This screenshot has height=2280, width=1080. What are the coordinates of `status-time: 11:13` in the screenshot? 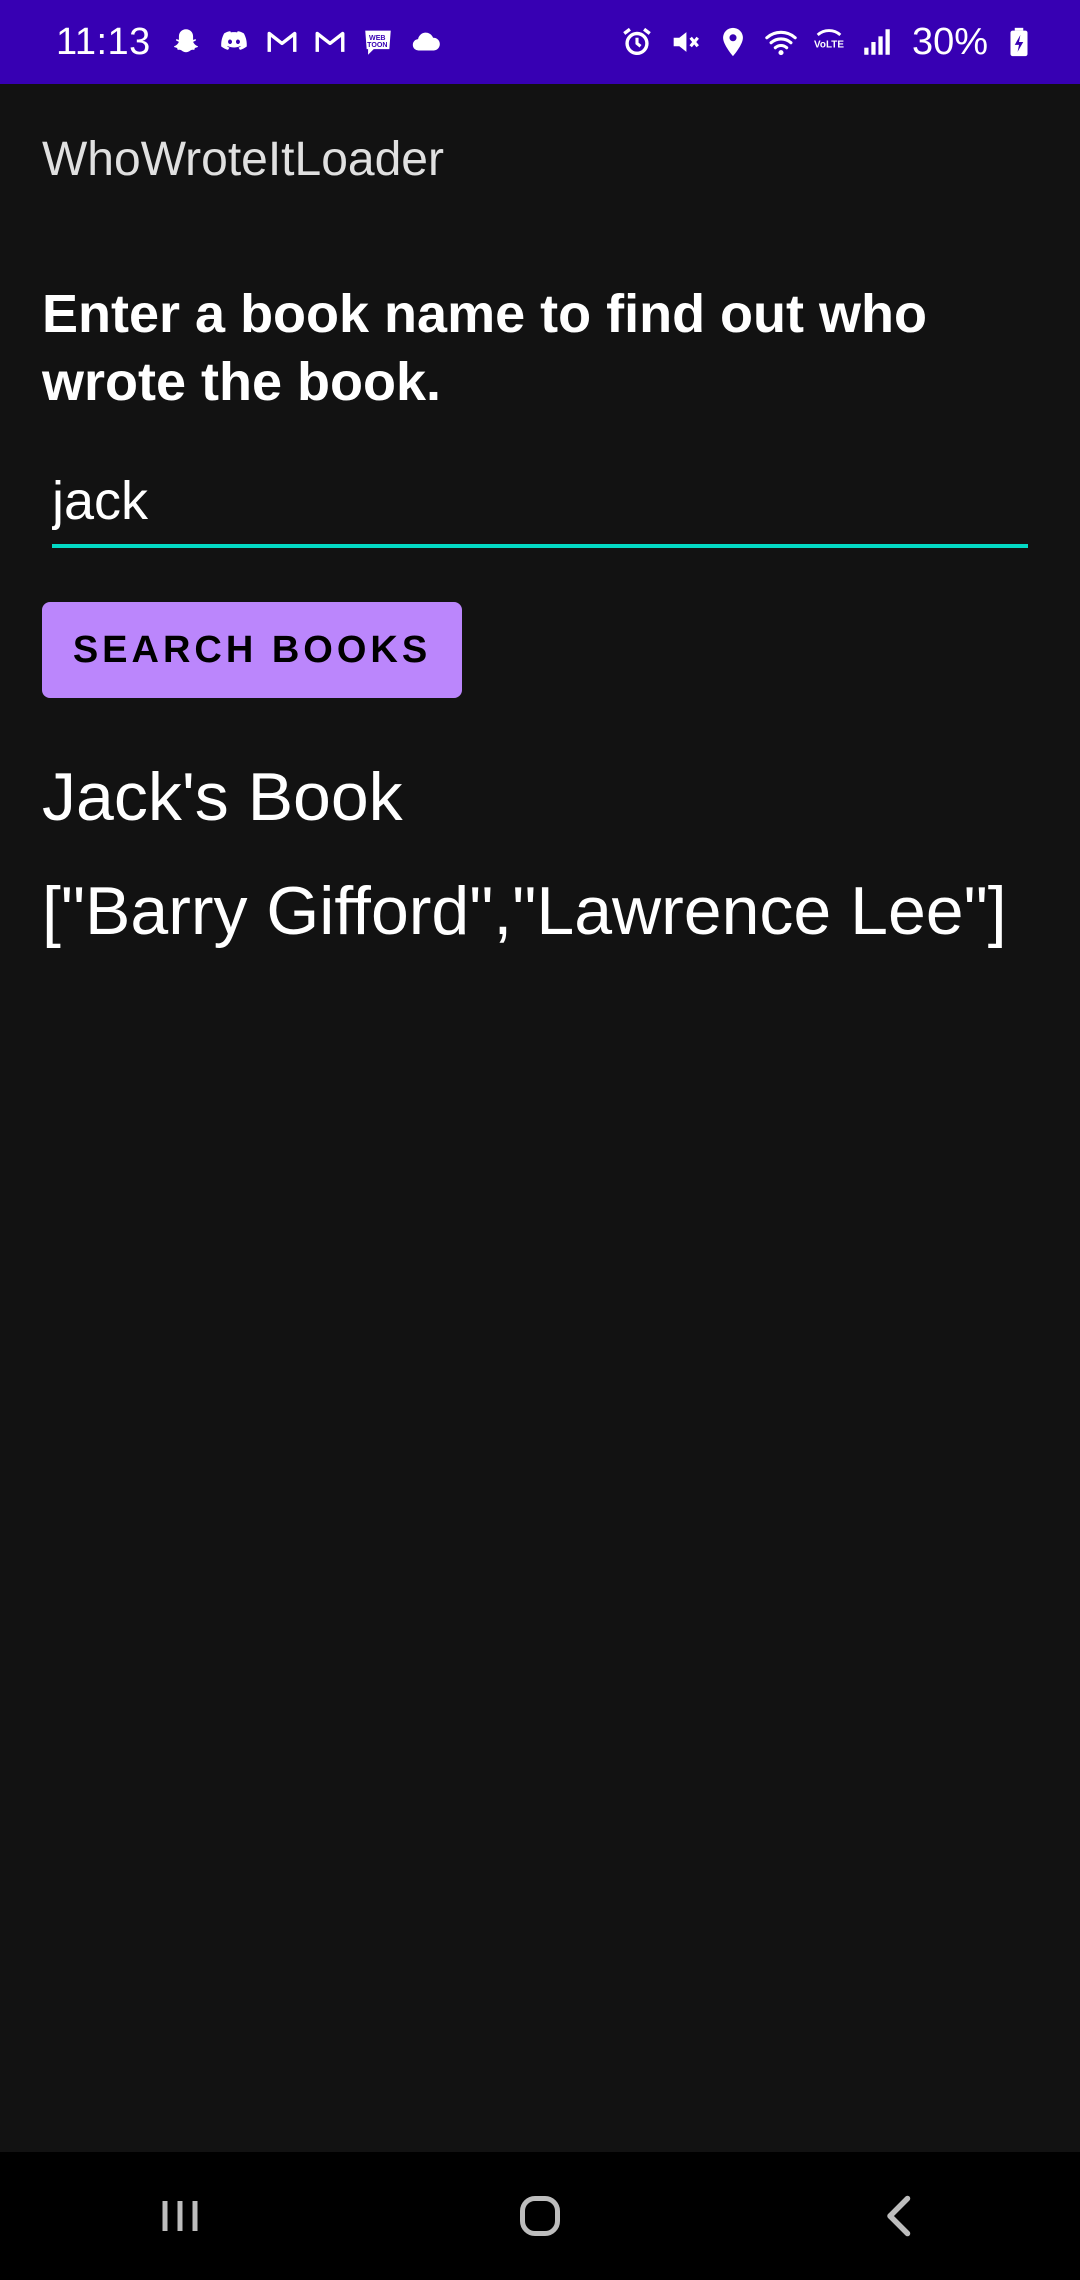 It's located at (103, 41).